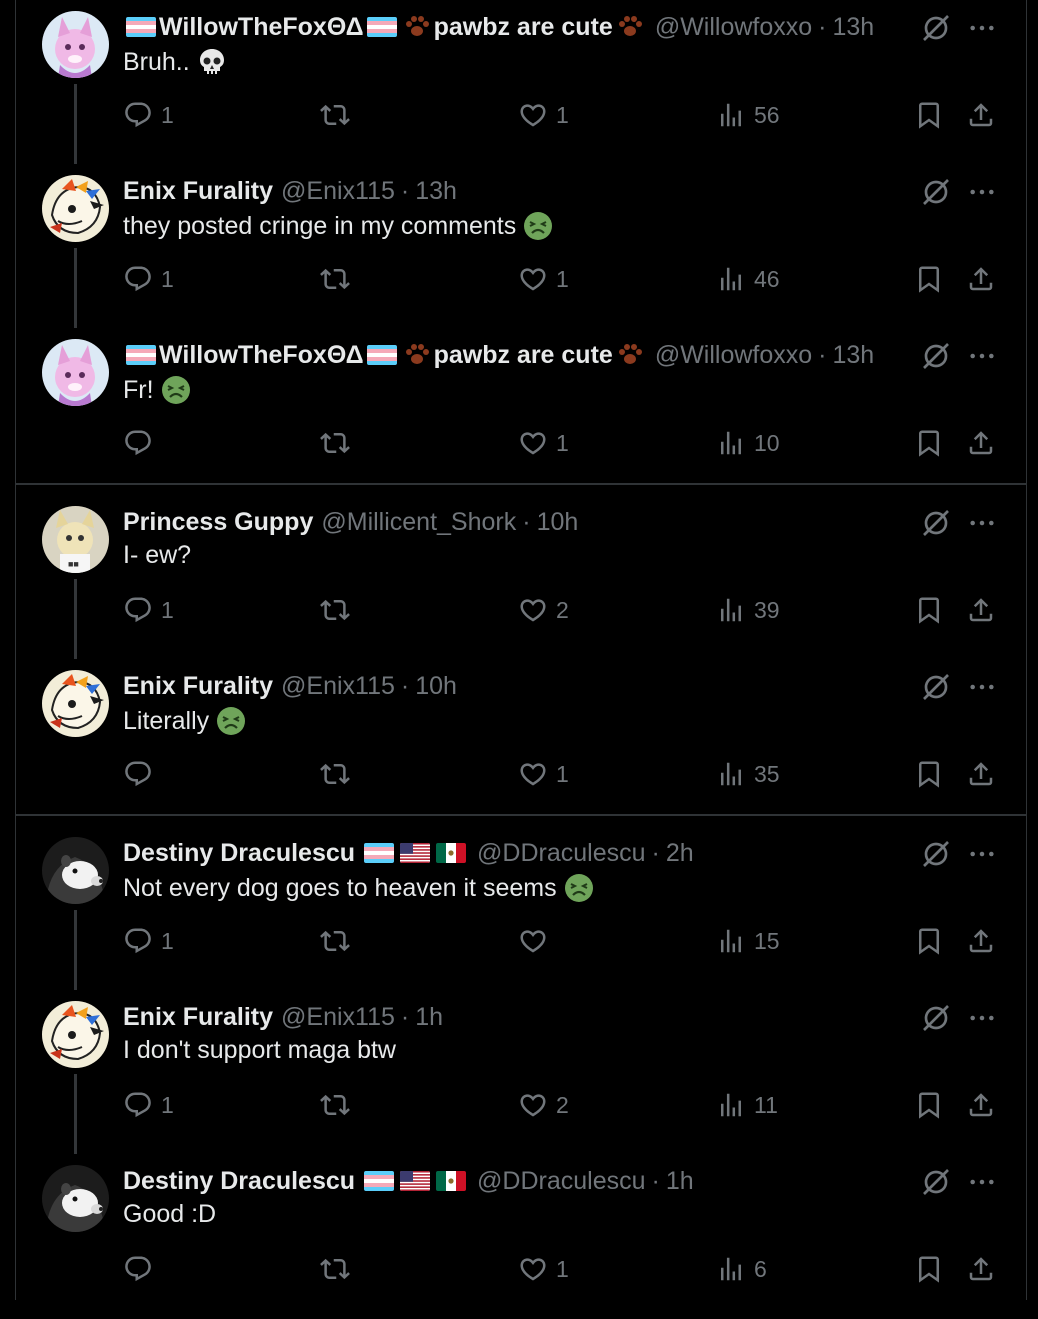 This screenshot has width=1038, height=1319. I want to click on user-handle: @Millicent_Shork, so click(418, 522).